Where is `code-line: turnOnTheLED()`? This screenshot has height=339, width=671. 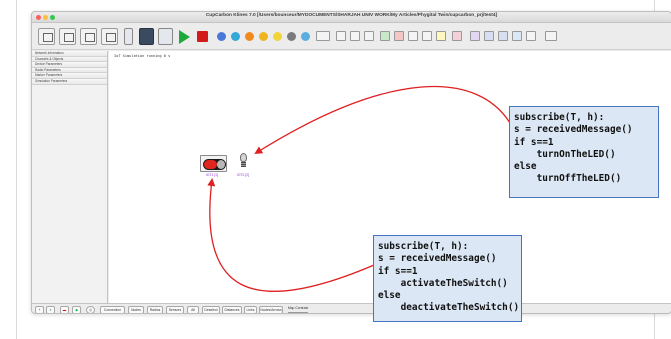 code-line: turnOnTheLED() is located at coordinates (565, 154).